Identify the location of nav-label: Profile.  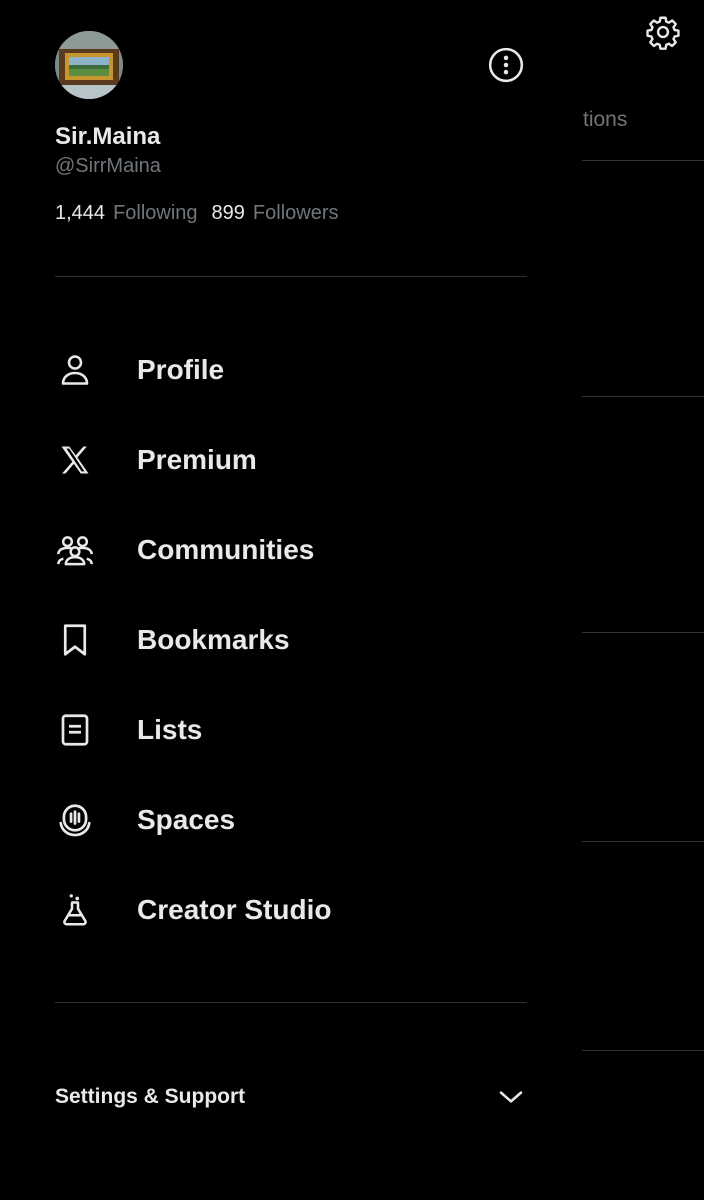
(181, 369).